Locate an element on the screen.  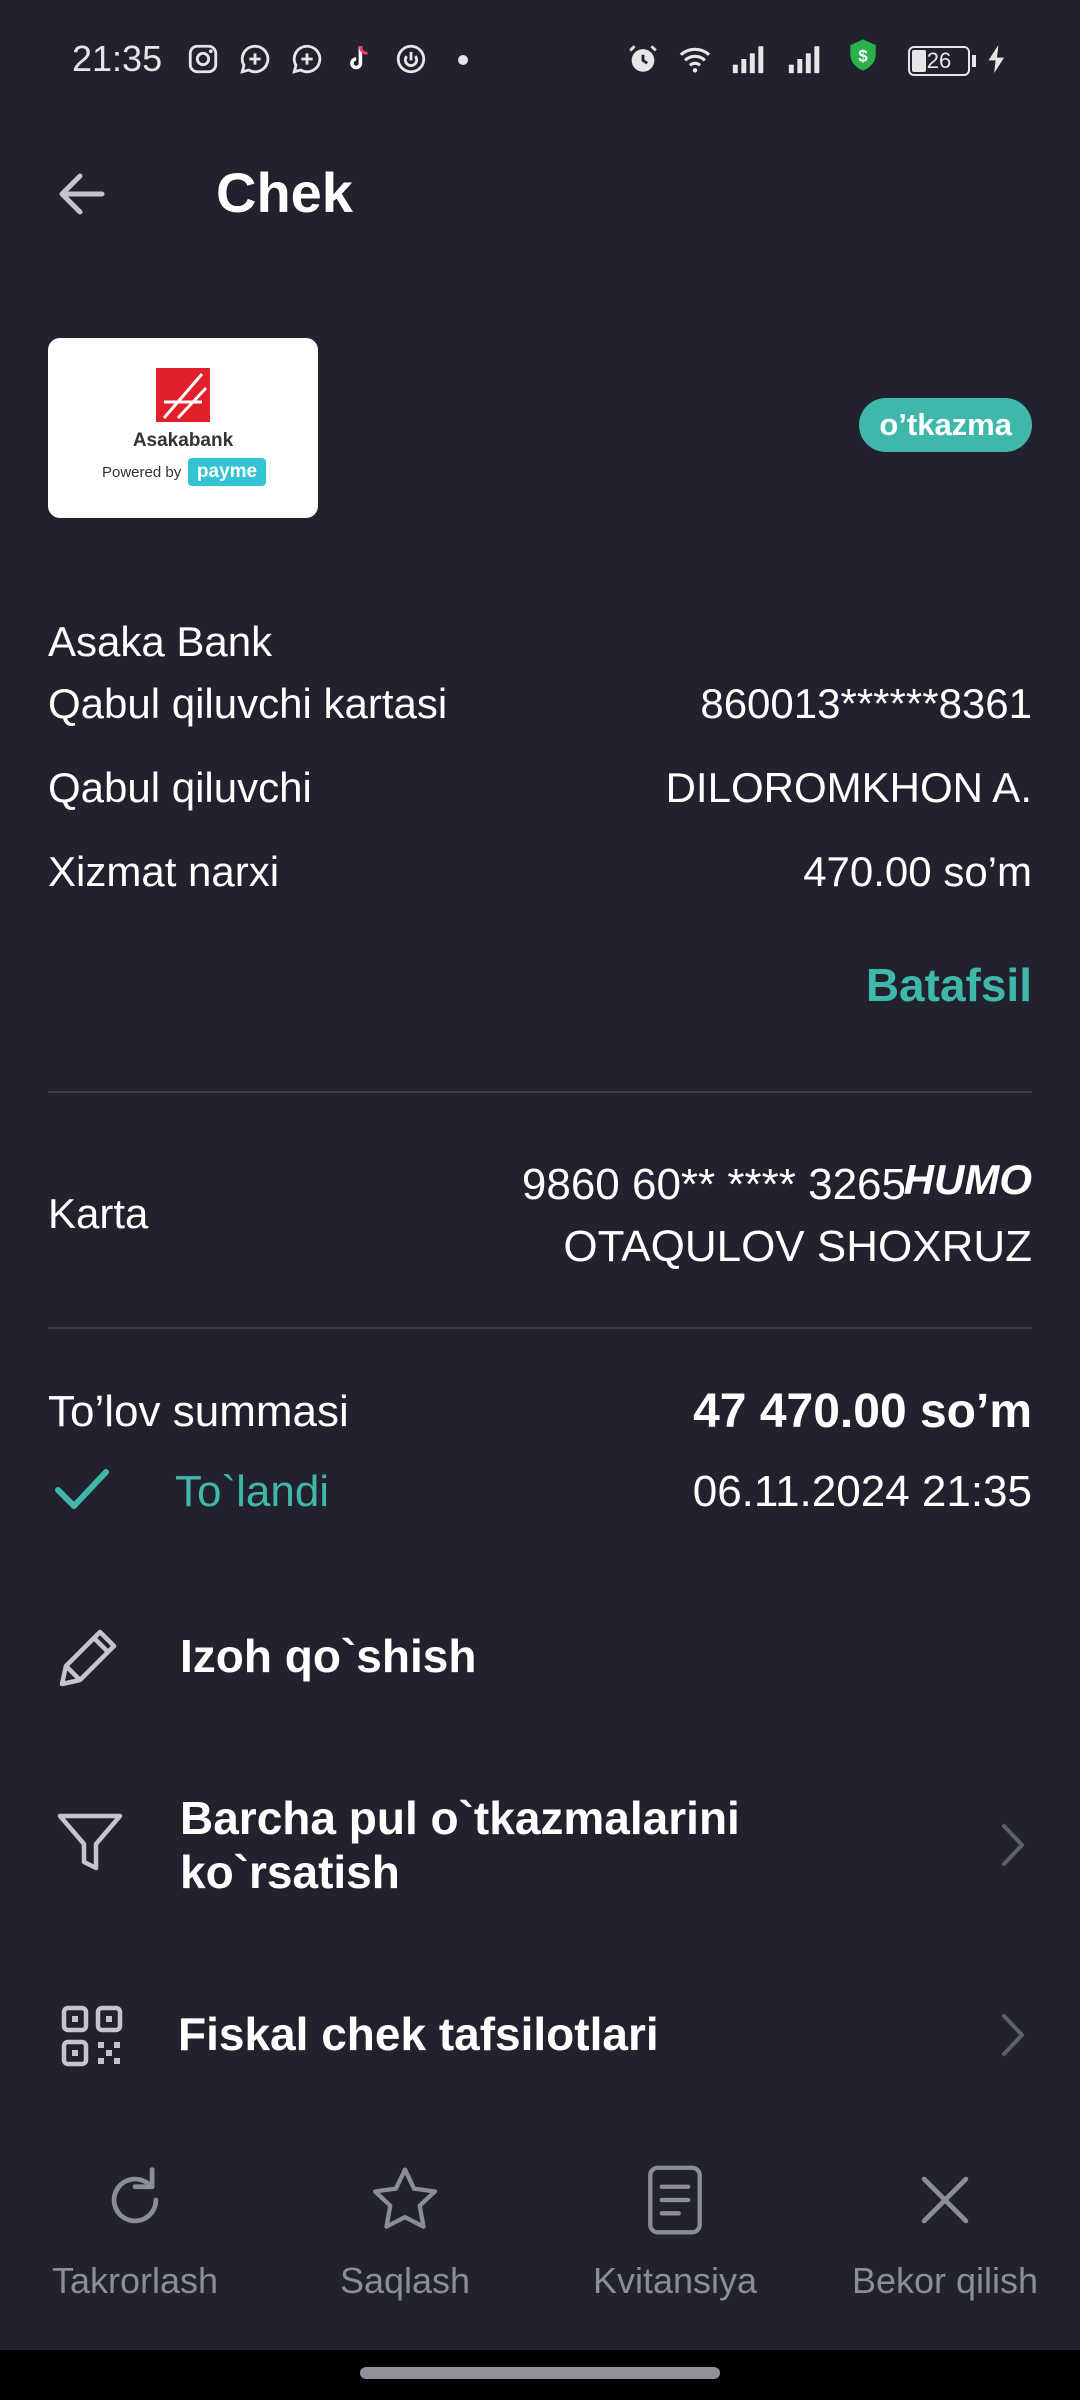
repeat-label: Takrorlash is located at coordinates (135, 2280).